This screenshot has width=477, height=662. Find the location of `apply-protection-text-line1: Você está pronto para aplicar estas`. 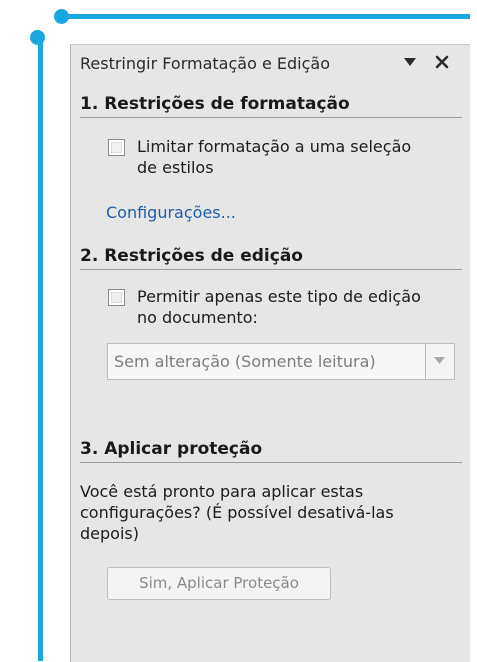

apply-protection-text-line1: Você está pronto para aplicar estas is located at coordinates (222, 491).